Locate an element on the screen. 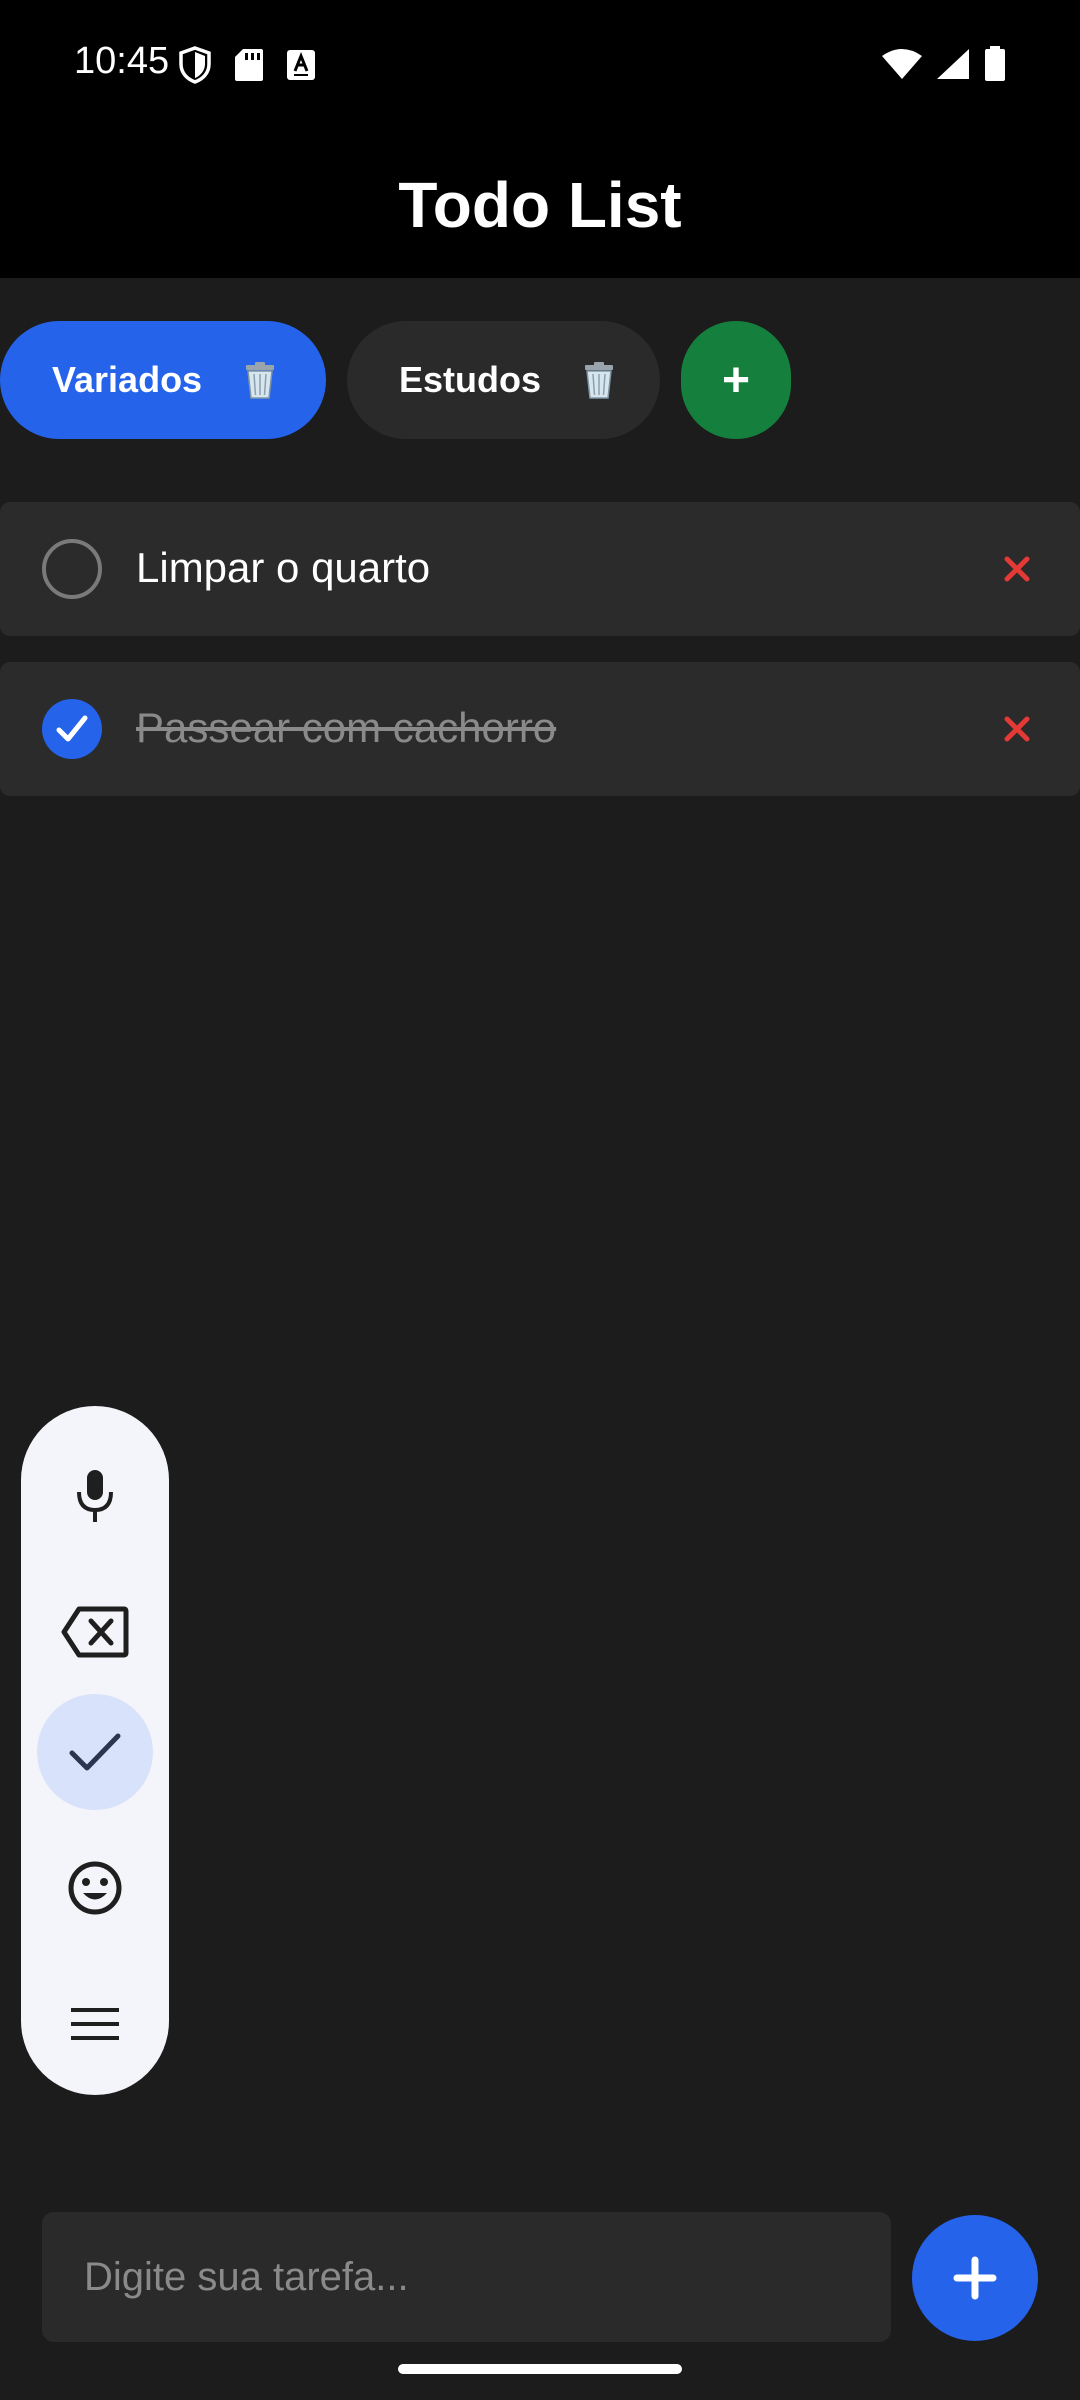 The image size is (1080, 2400). status-icons-right is located at coordinates (944, 66).